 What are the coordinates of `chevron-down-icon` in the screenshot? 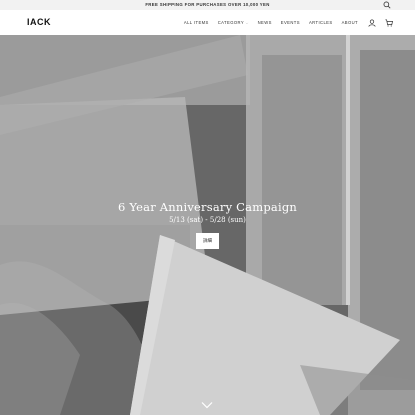 It's located at (207, 405).